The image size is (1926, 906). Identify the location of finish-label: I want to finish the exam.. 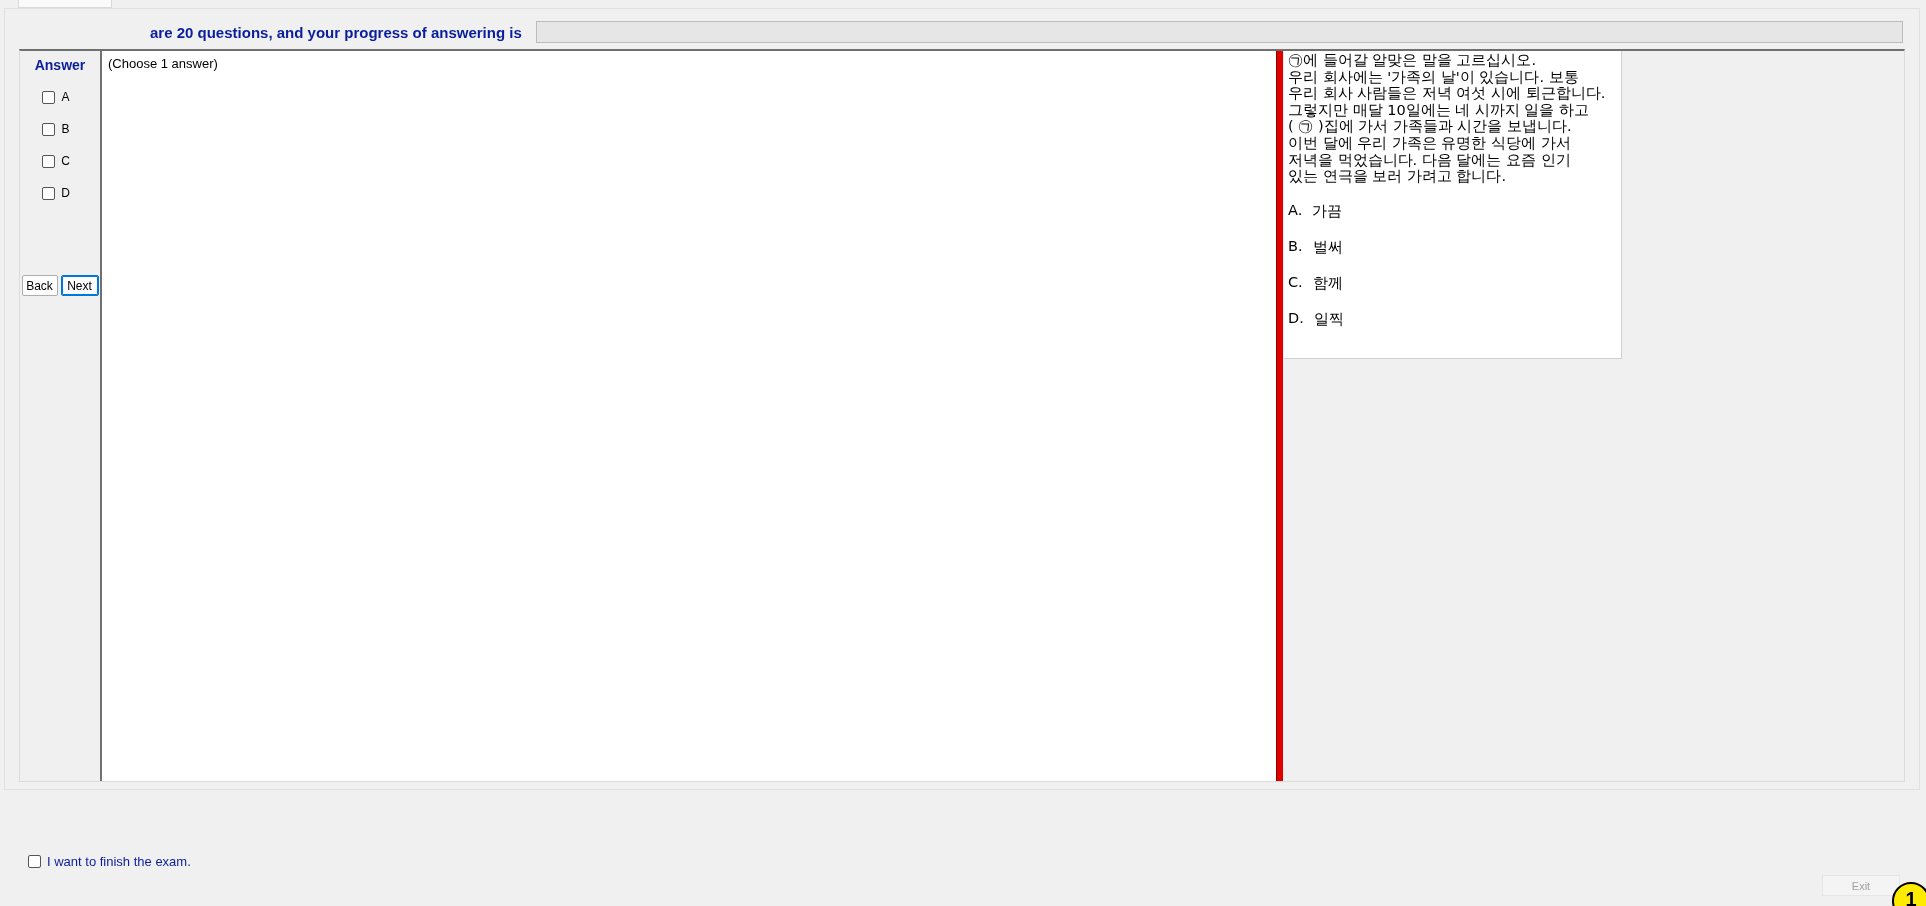
(119, 861).